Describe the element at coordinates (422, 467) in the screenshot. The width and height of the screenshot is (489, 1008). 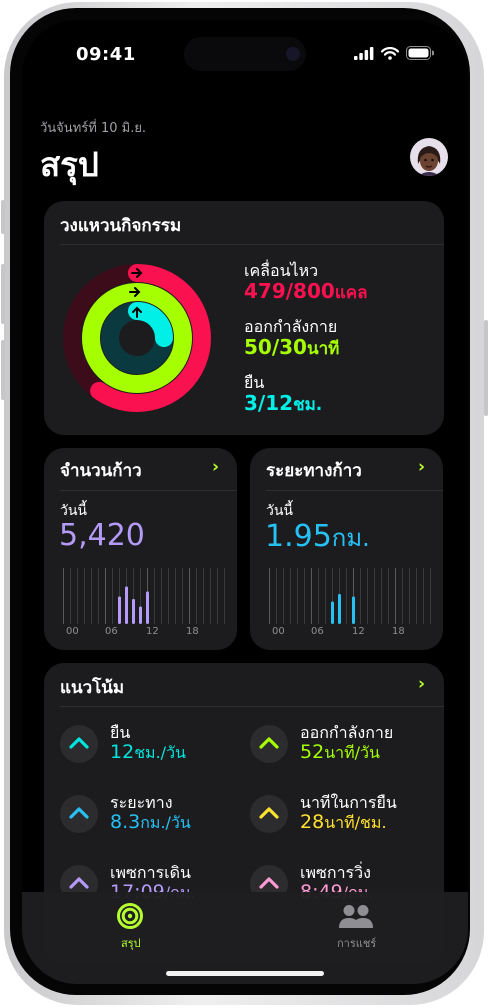
I see `distance-chevron-right-icon: ›` at that location.